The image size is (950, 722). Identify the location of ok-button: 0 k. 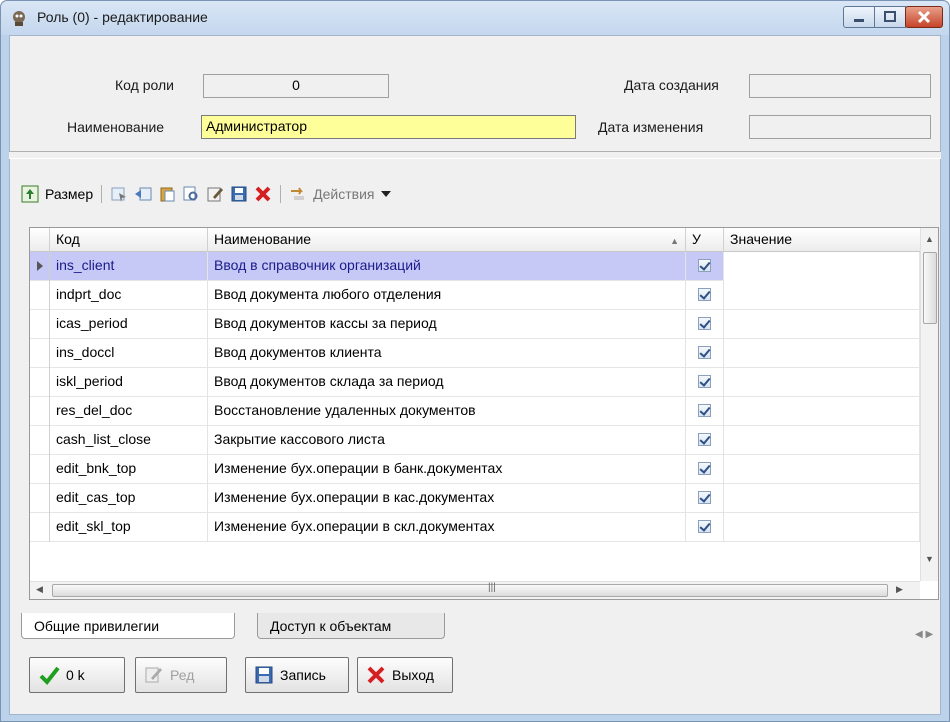
(77, 675).